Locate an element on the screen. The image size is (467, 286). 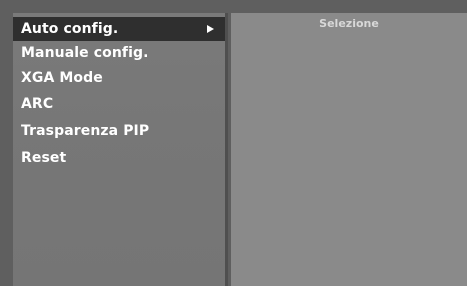
menu-item-reset: Reset is located at coordinates (119, 158).